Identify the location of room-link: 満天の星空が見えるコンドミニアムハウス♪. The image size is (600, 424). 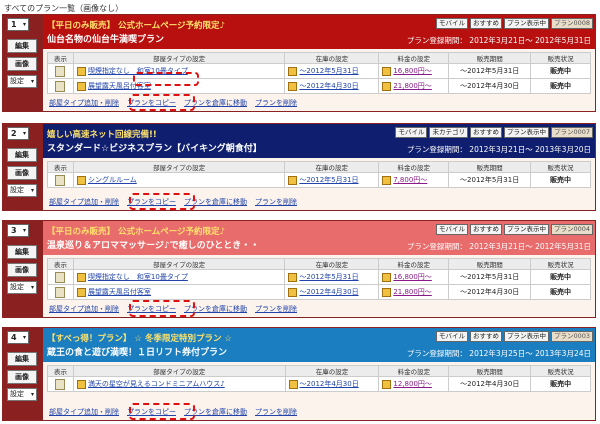
(156, 384).